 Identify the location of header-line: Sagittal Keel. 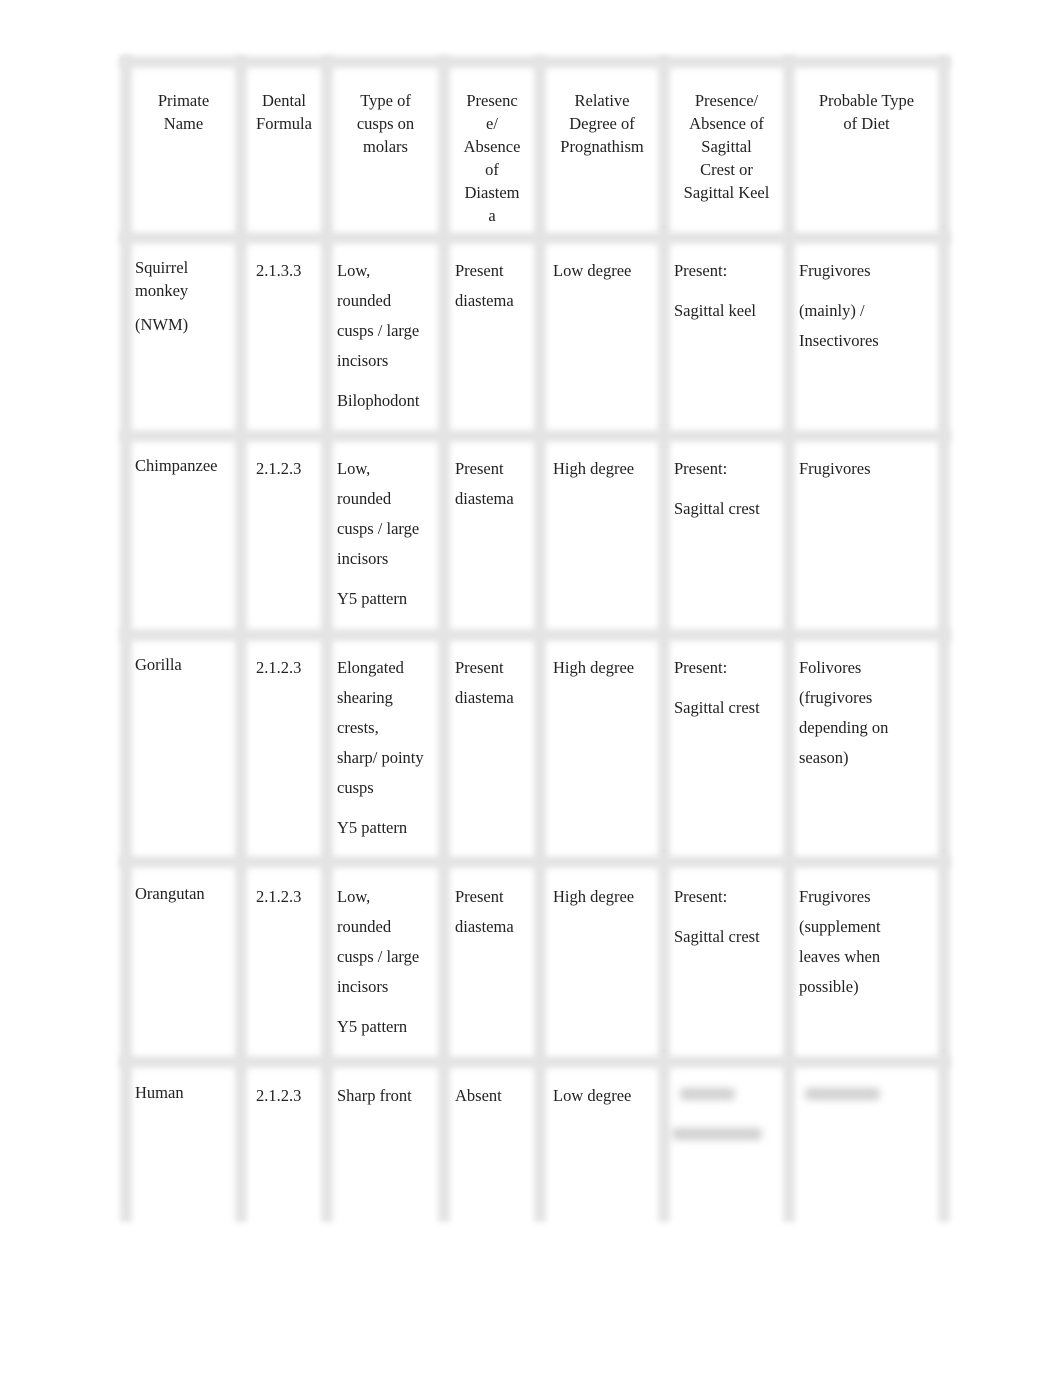
(726, 192).